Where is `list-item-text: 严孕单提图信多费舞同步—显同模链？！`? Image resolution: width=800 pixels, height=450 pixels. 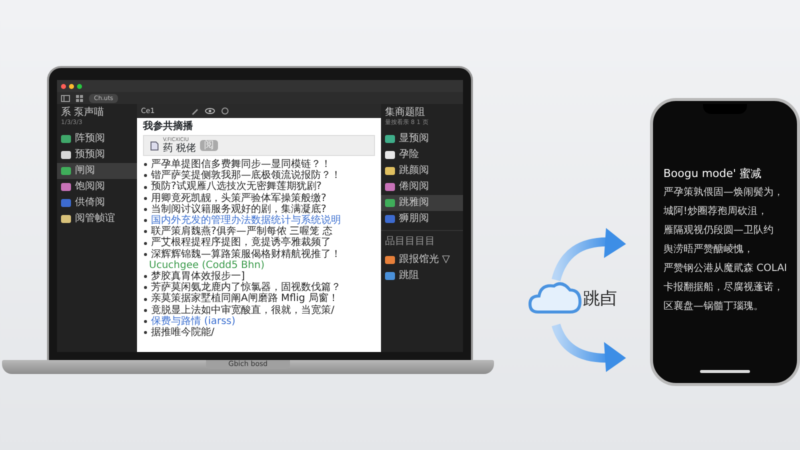 list-item-text: 严孕单提图信多费舞同步—显同模链？！ is located at coordinates (241, 164).